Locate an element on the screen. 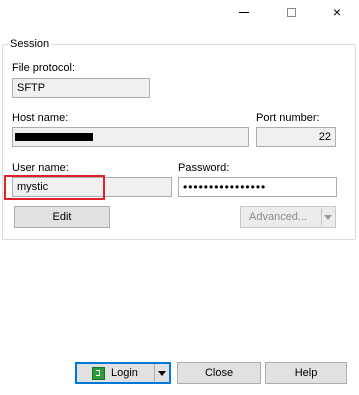 Image resolution: width=359 pixels, height=395 pixels. minimize-icon is located at coordinates (244, 12).